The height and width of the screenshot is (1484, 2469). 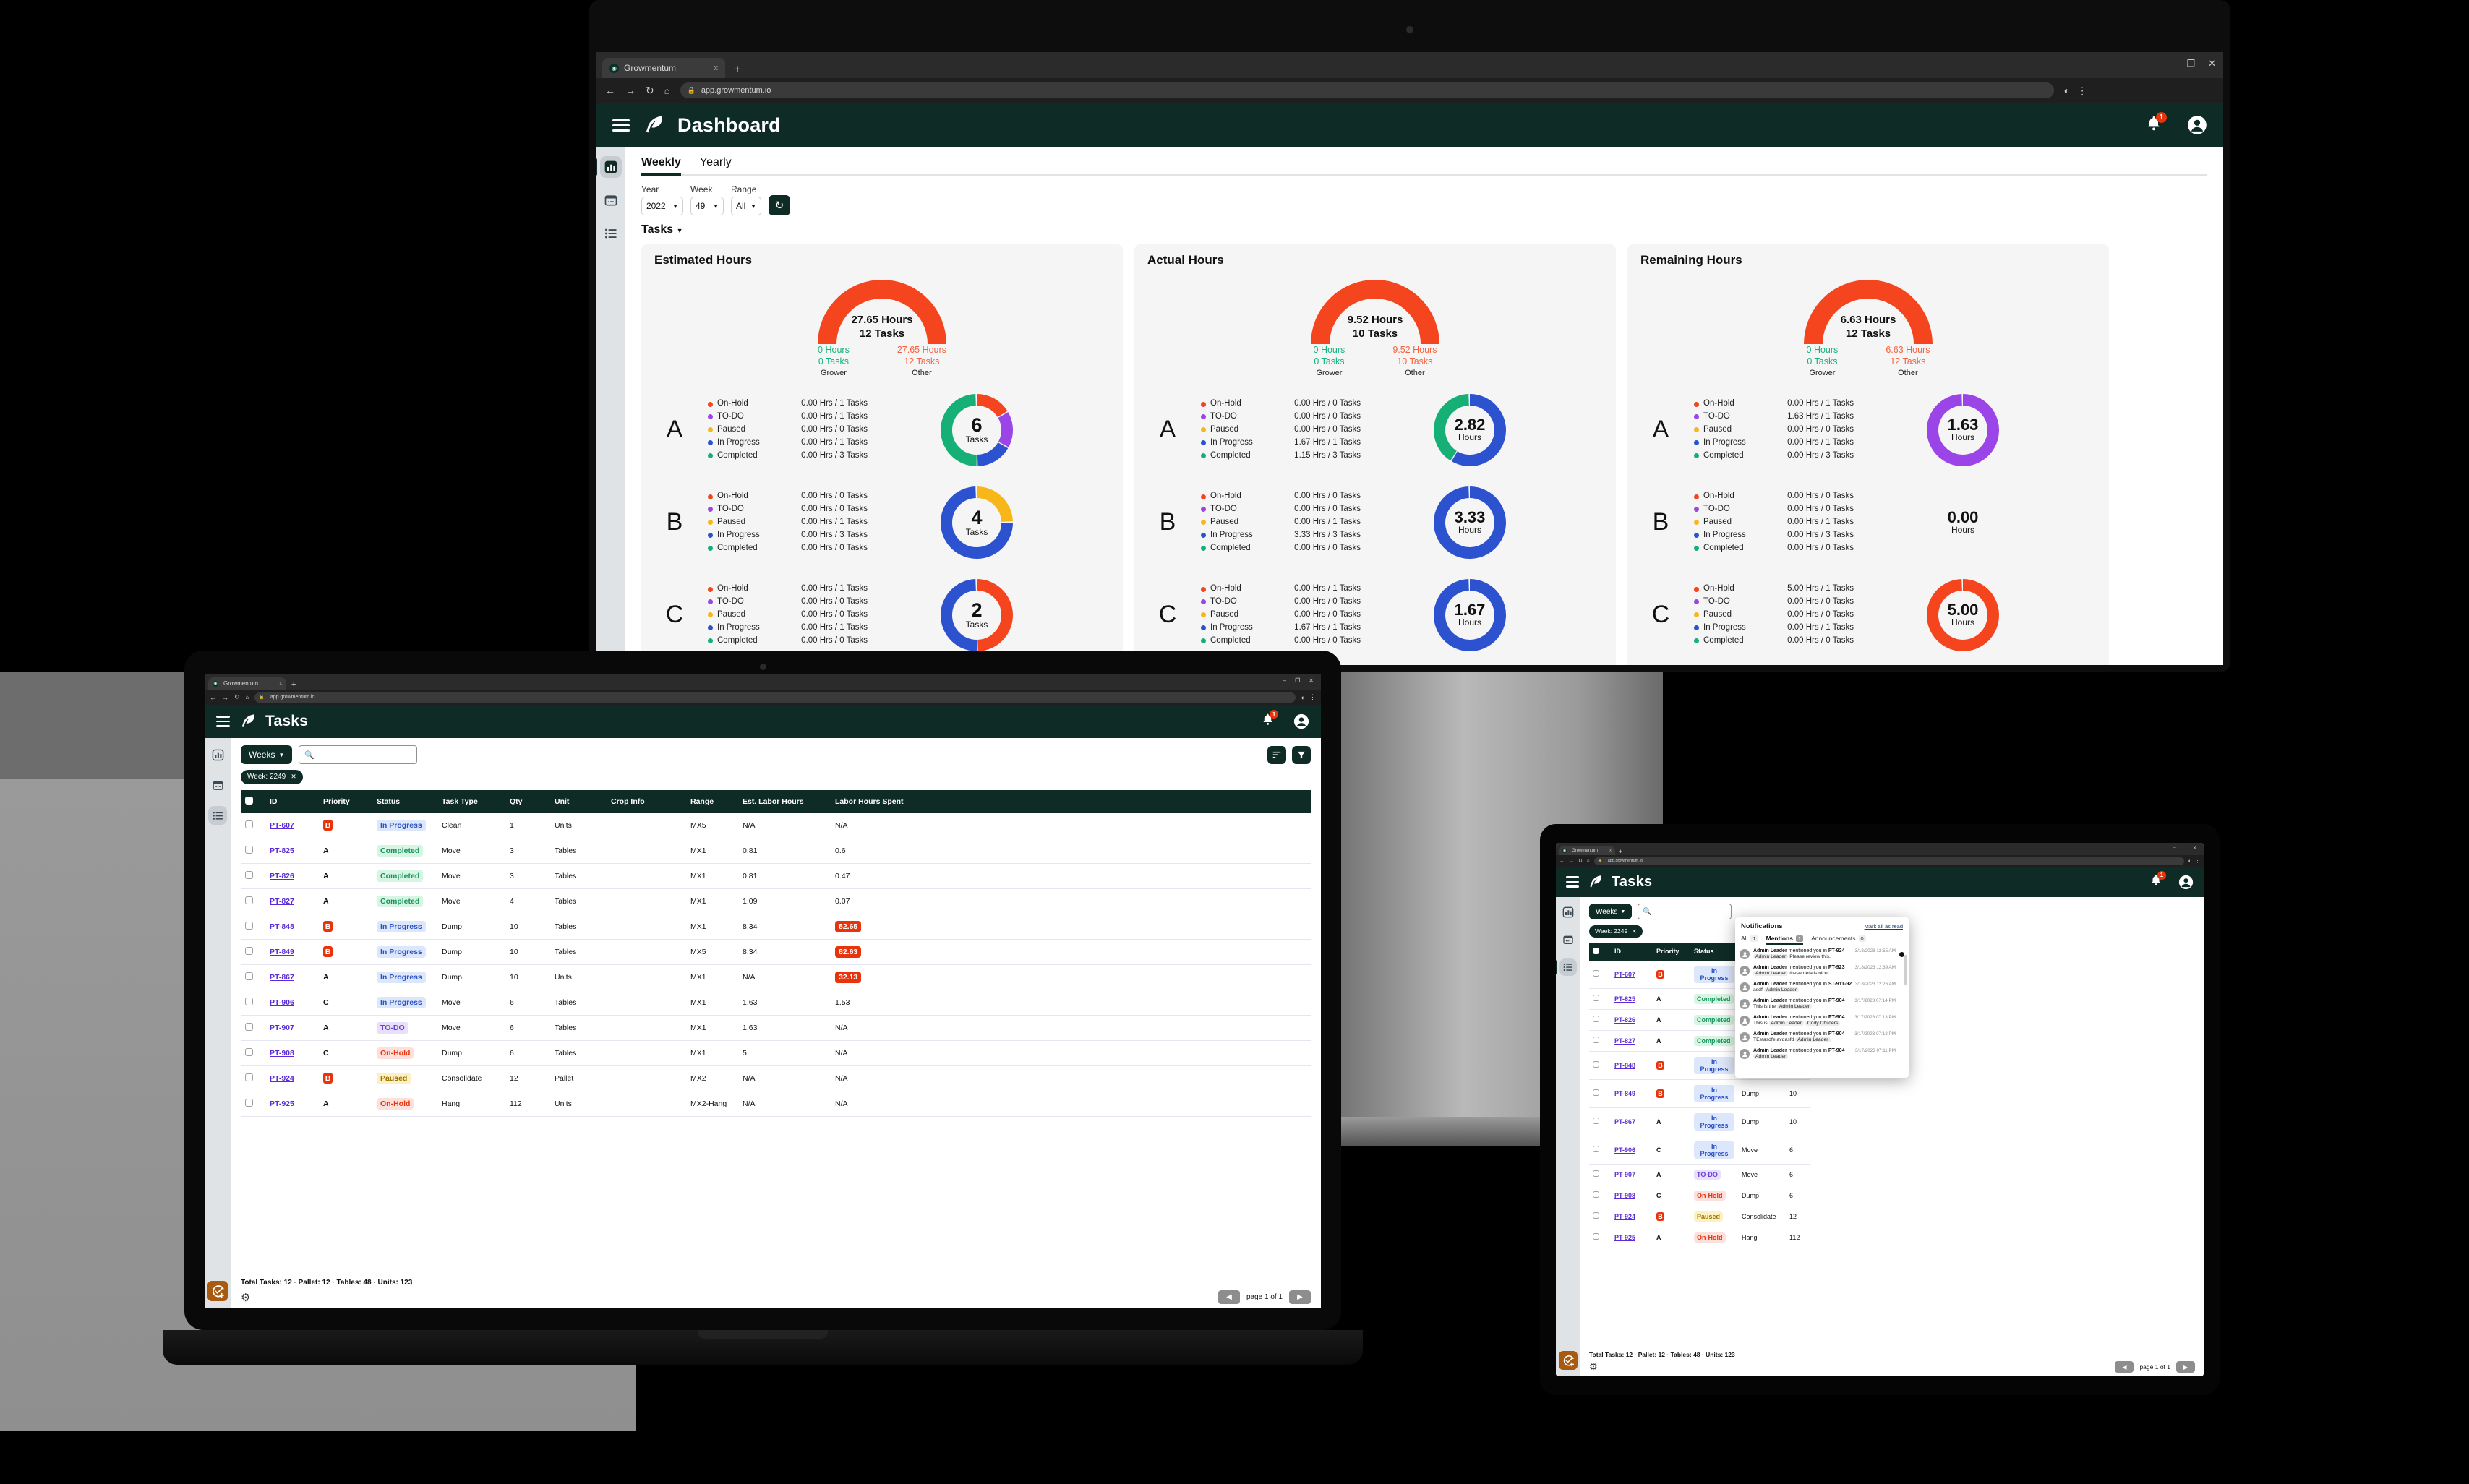 What do you see at coordinates (707, 206) in the screenshot?
I see `week-select: 49 ▼` at bounding box center [707, 206].